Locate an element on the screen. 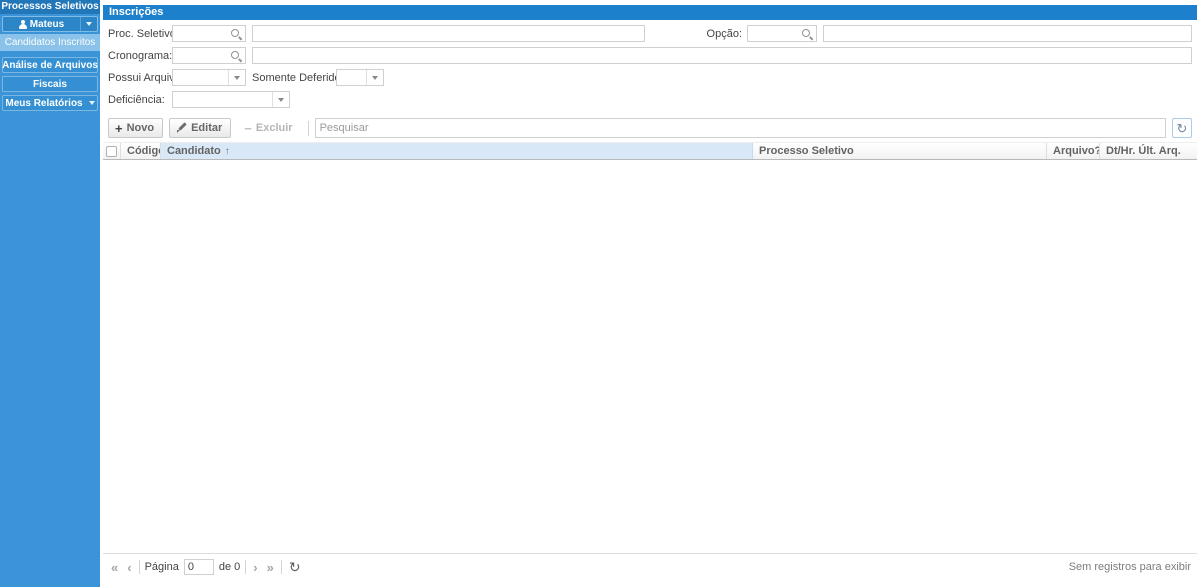 The height and width of the screenshot is (587, 1200). sort-asc-icon: ↑ is located at coordinates (227, 151).